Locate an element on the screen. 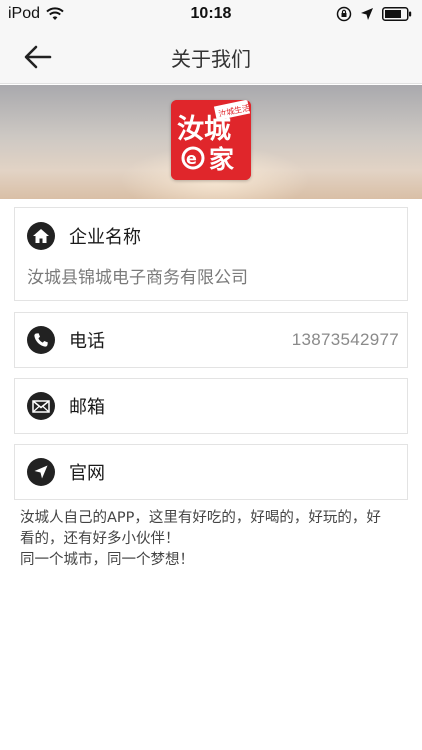 The image size is (422, 750). company-name: 汝城县锦城电子商务有限公司 is located at coordinates (137, 278).